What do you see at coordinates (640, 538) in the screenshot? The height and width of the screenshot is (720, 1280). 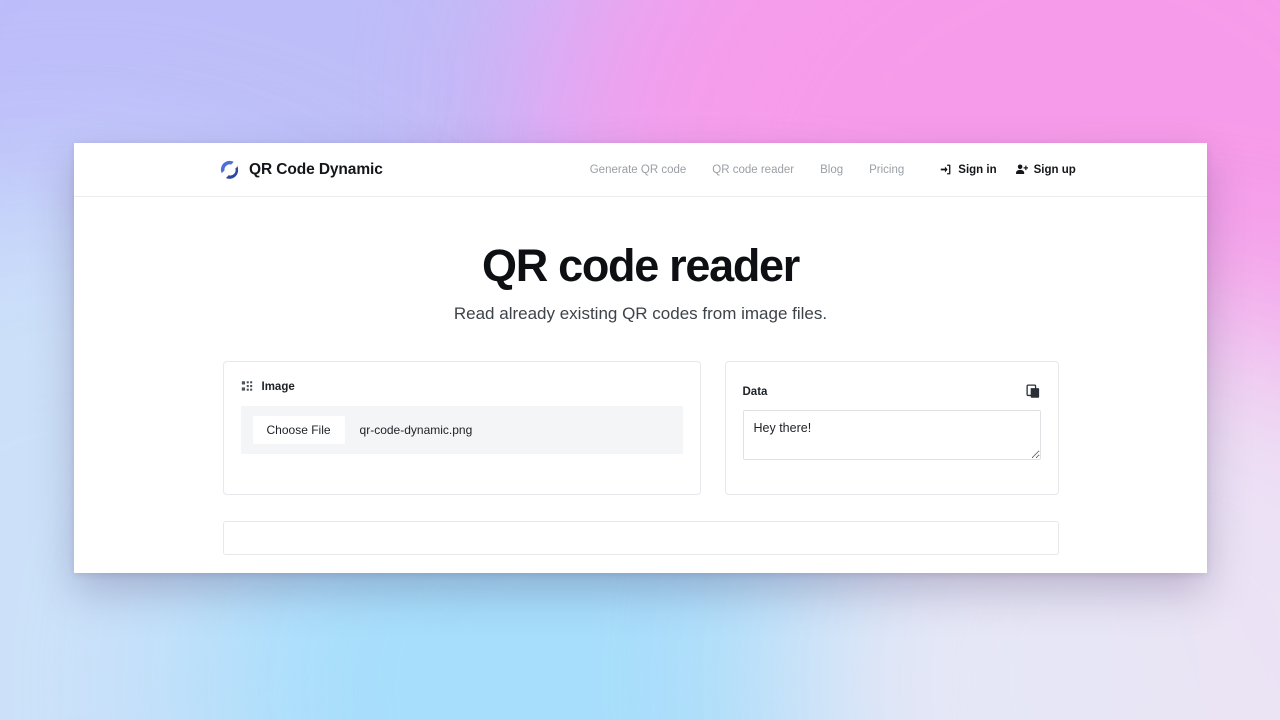 I see `result-box` at bounding box center [640, 538].